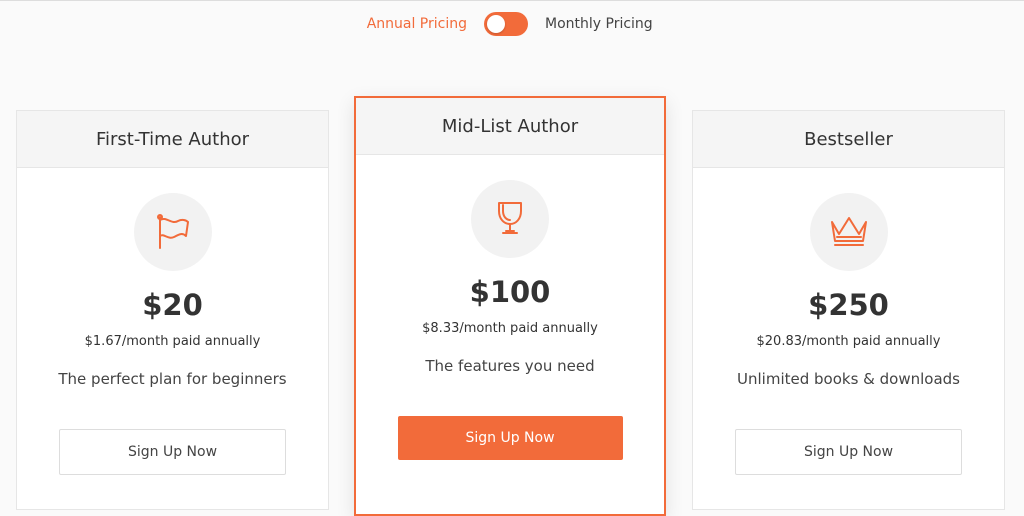  Describe the element at coordinates (848, 341) in the screenshot. I see `plan-monthly-price: $20.83/month paid annually` at that location.